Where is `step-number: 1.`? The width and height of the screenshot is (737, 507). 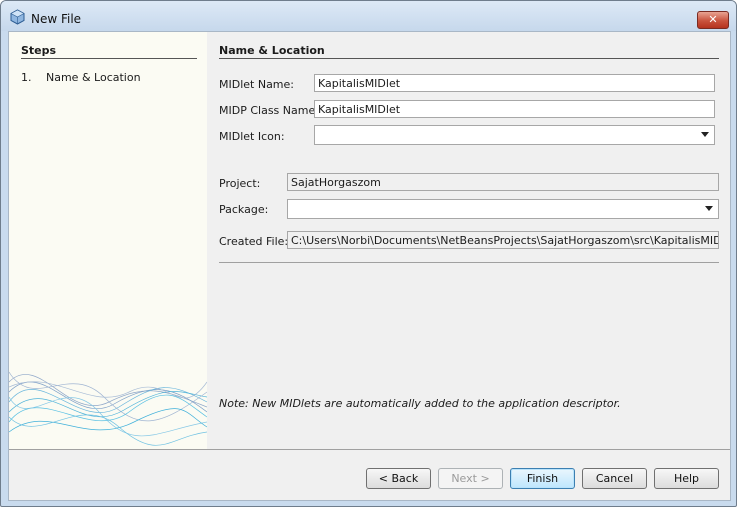 step-number: 1. is located at coordinates (26, 77).